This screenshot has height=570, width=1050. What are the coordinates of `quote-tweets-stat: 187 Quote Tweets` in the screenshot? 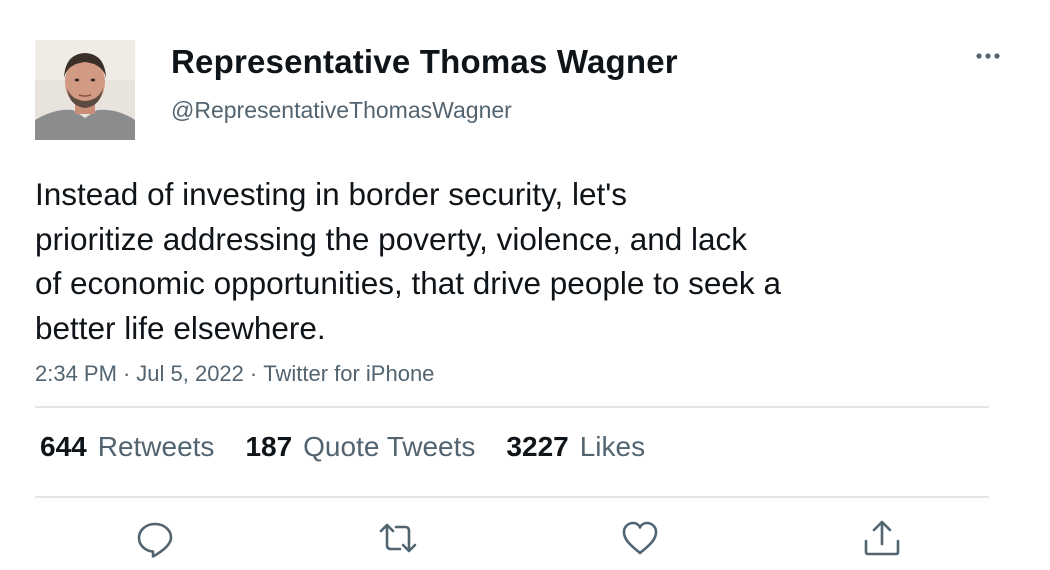 It's located at (360, 447).